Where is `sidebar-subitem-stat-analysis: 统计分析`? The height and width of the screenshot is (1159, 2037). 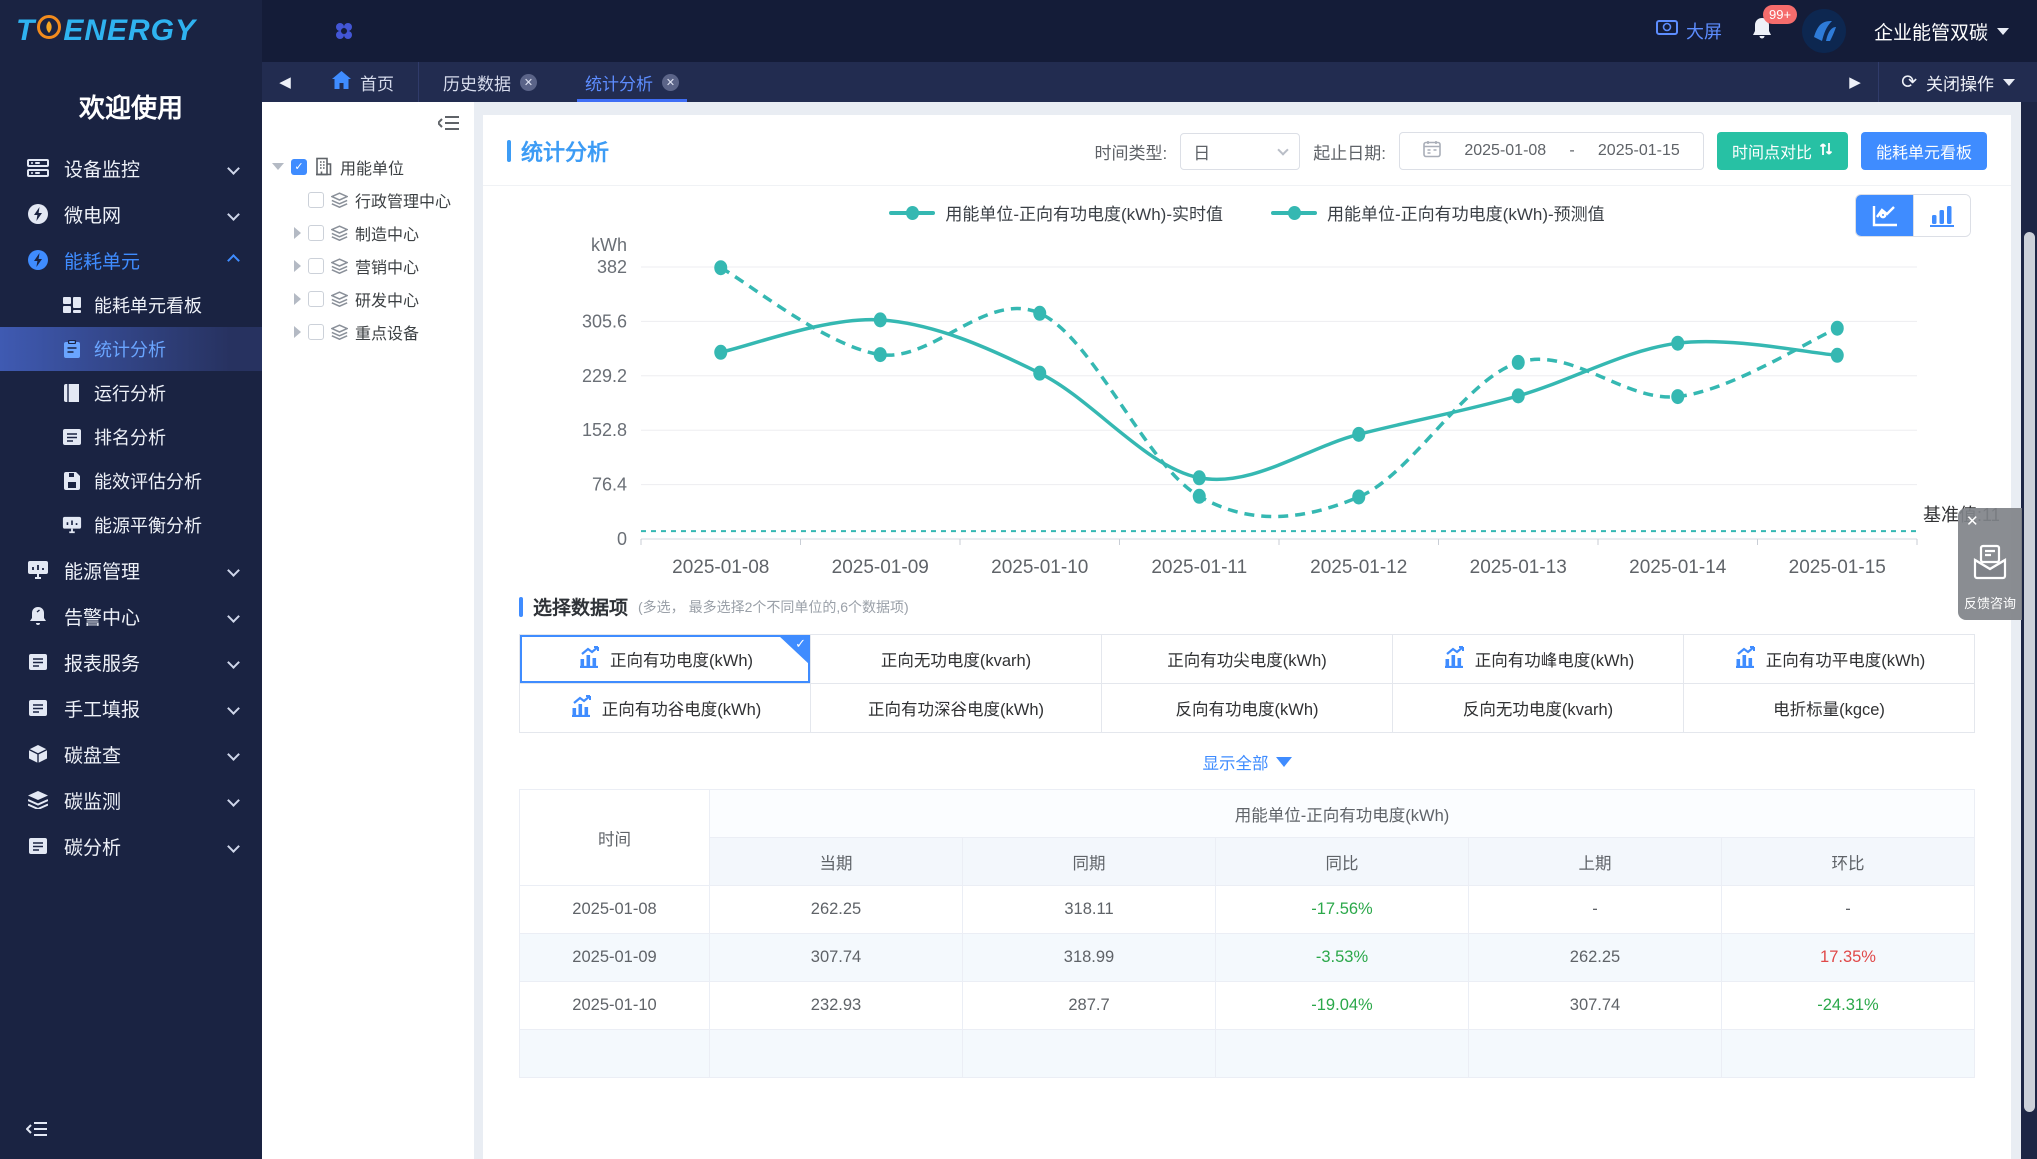 sidebar-subitem-stat-analysis: 统计分析 is located at coordinates (131, 349).